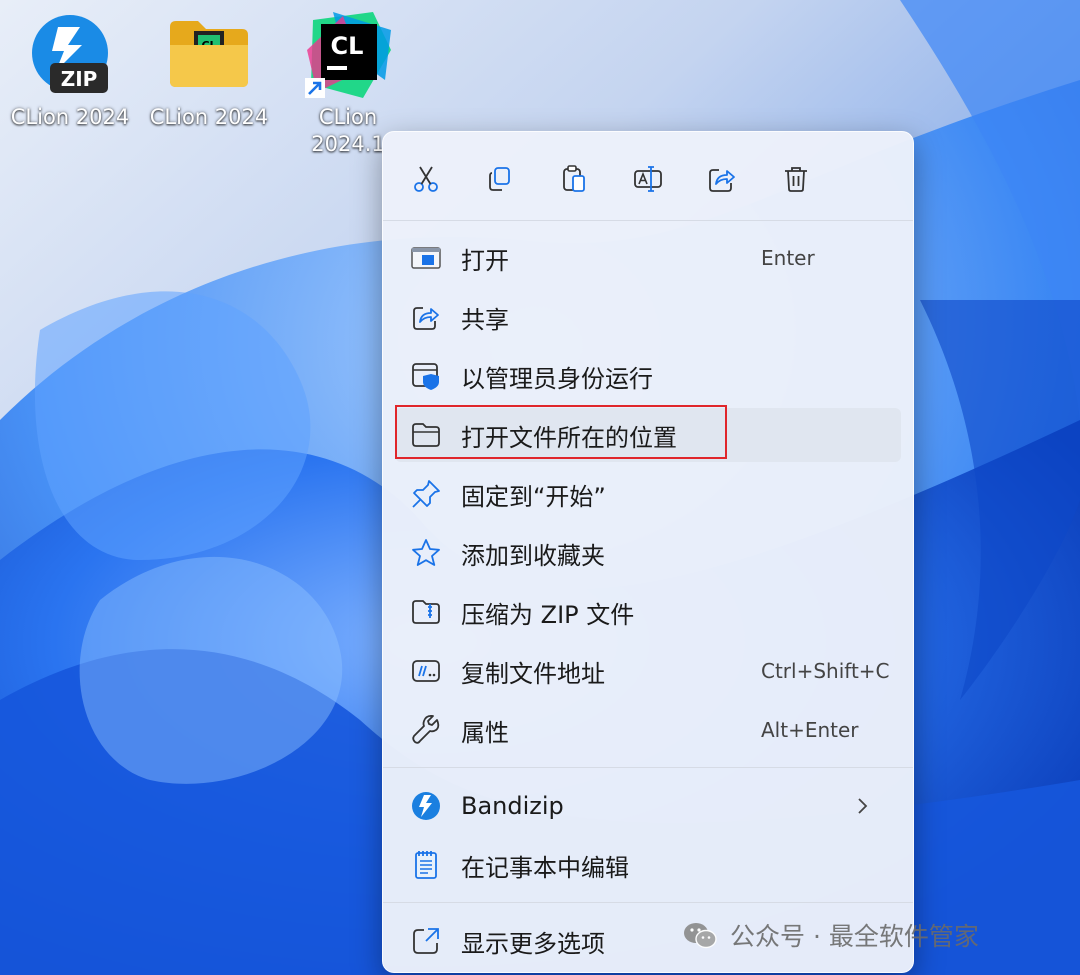 Image resolution: width=1080 pixels, height=975 pixels. What do you see at coordinates (648, 612) in the screenshot?
I see `menu-item-compress-zip: 压缩为 ZIP 文件` at bounding box center [648, 612].